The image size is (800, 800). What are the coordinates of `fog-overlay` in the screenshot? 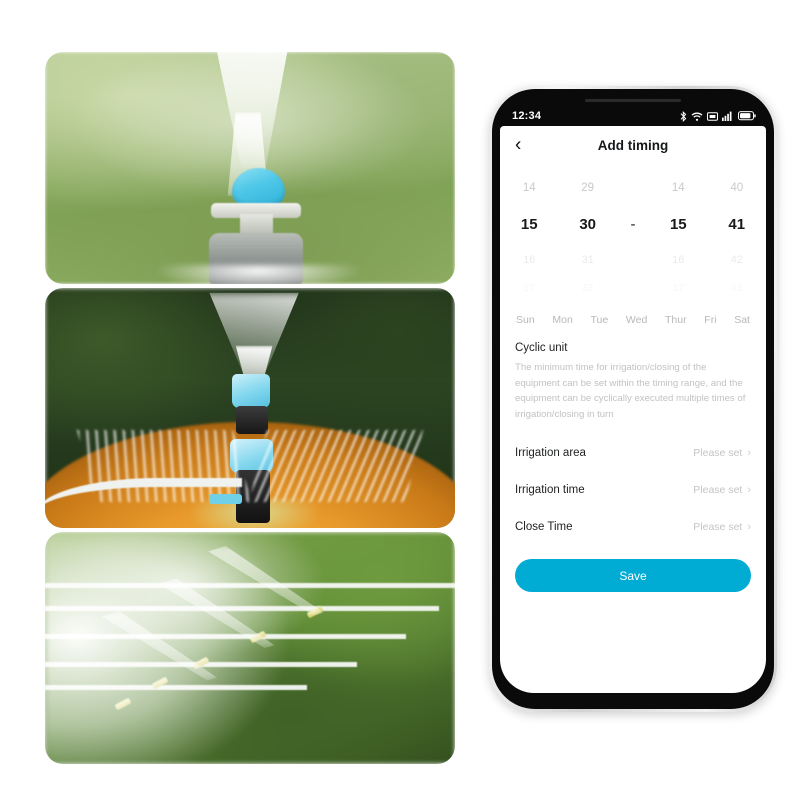 It's located at (250, 648).